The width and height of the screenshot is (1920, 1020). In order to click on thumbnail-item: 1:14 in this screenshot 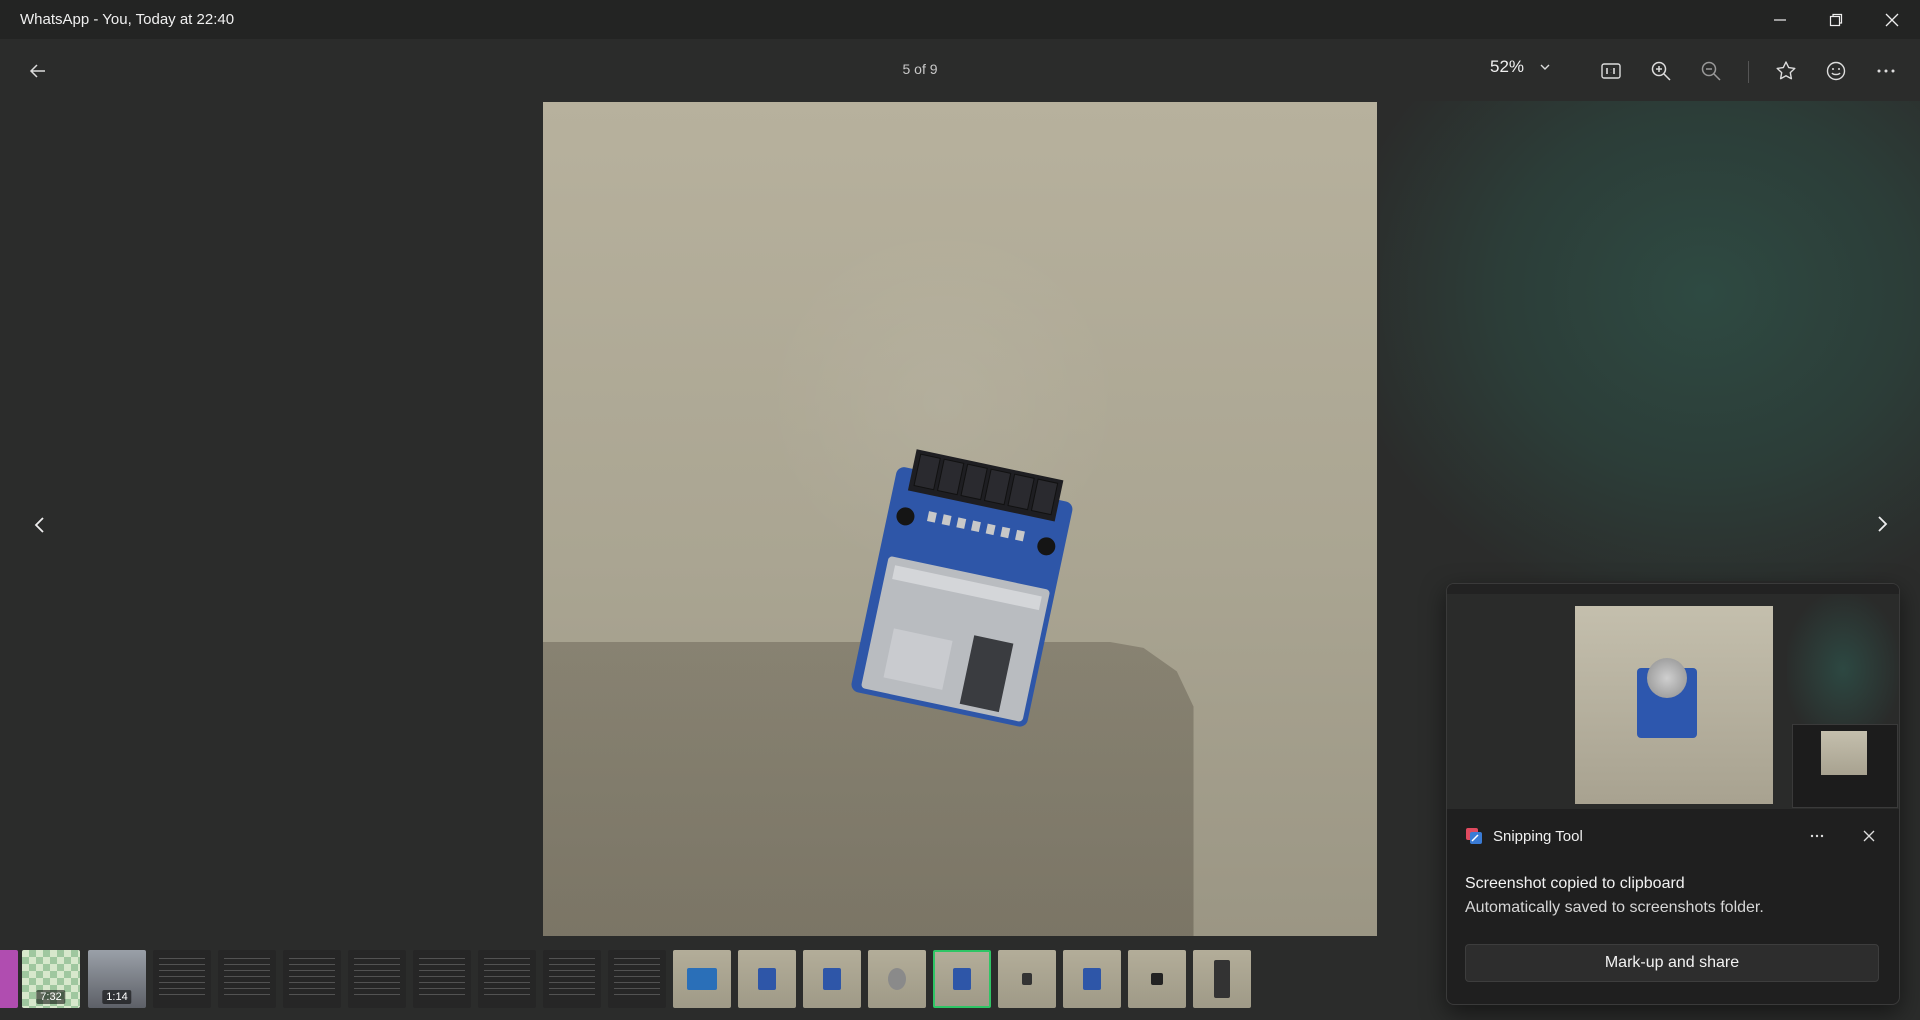, I will do `click(117, 979)`.